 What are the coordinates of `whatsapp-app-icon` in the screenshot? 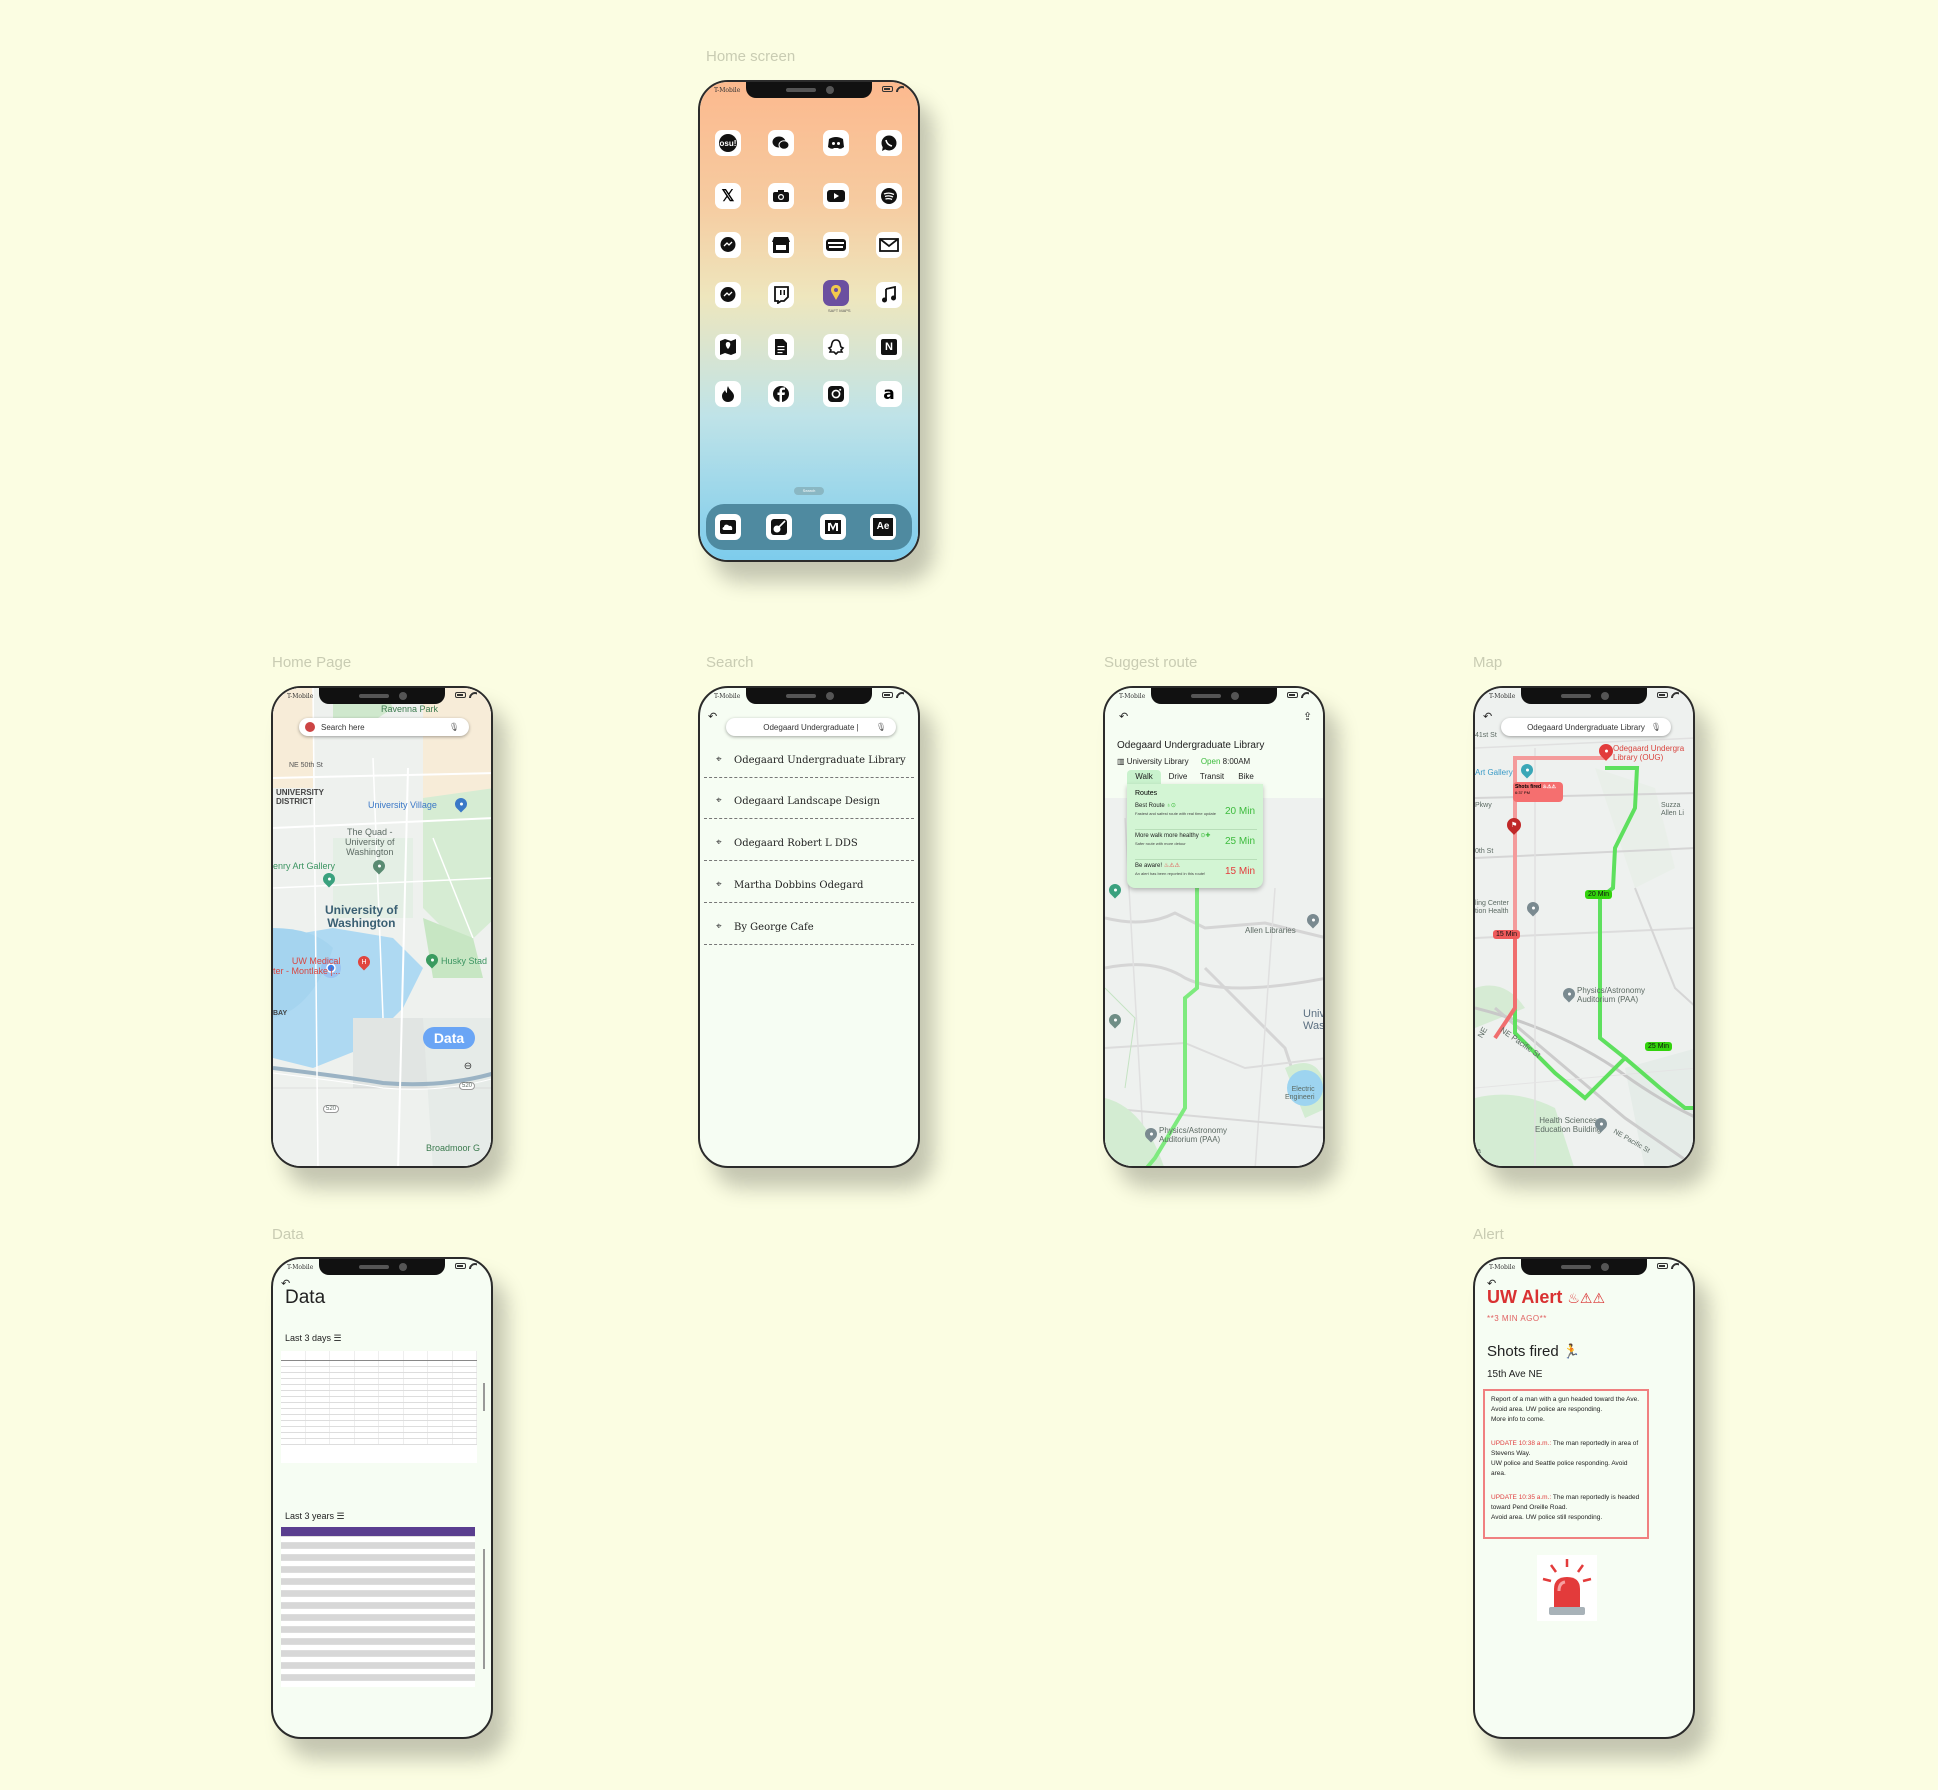 It's located at (889, 143).